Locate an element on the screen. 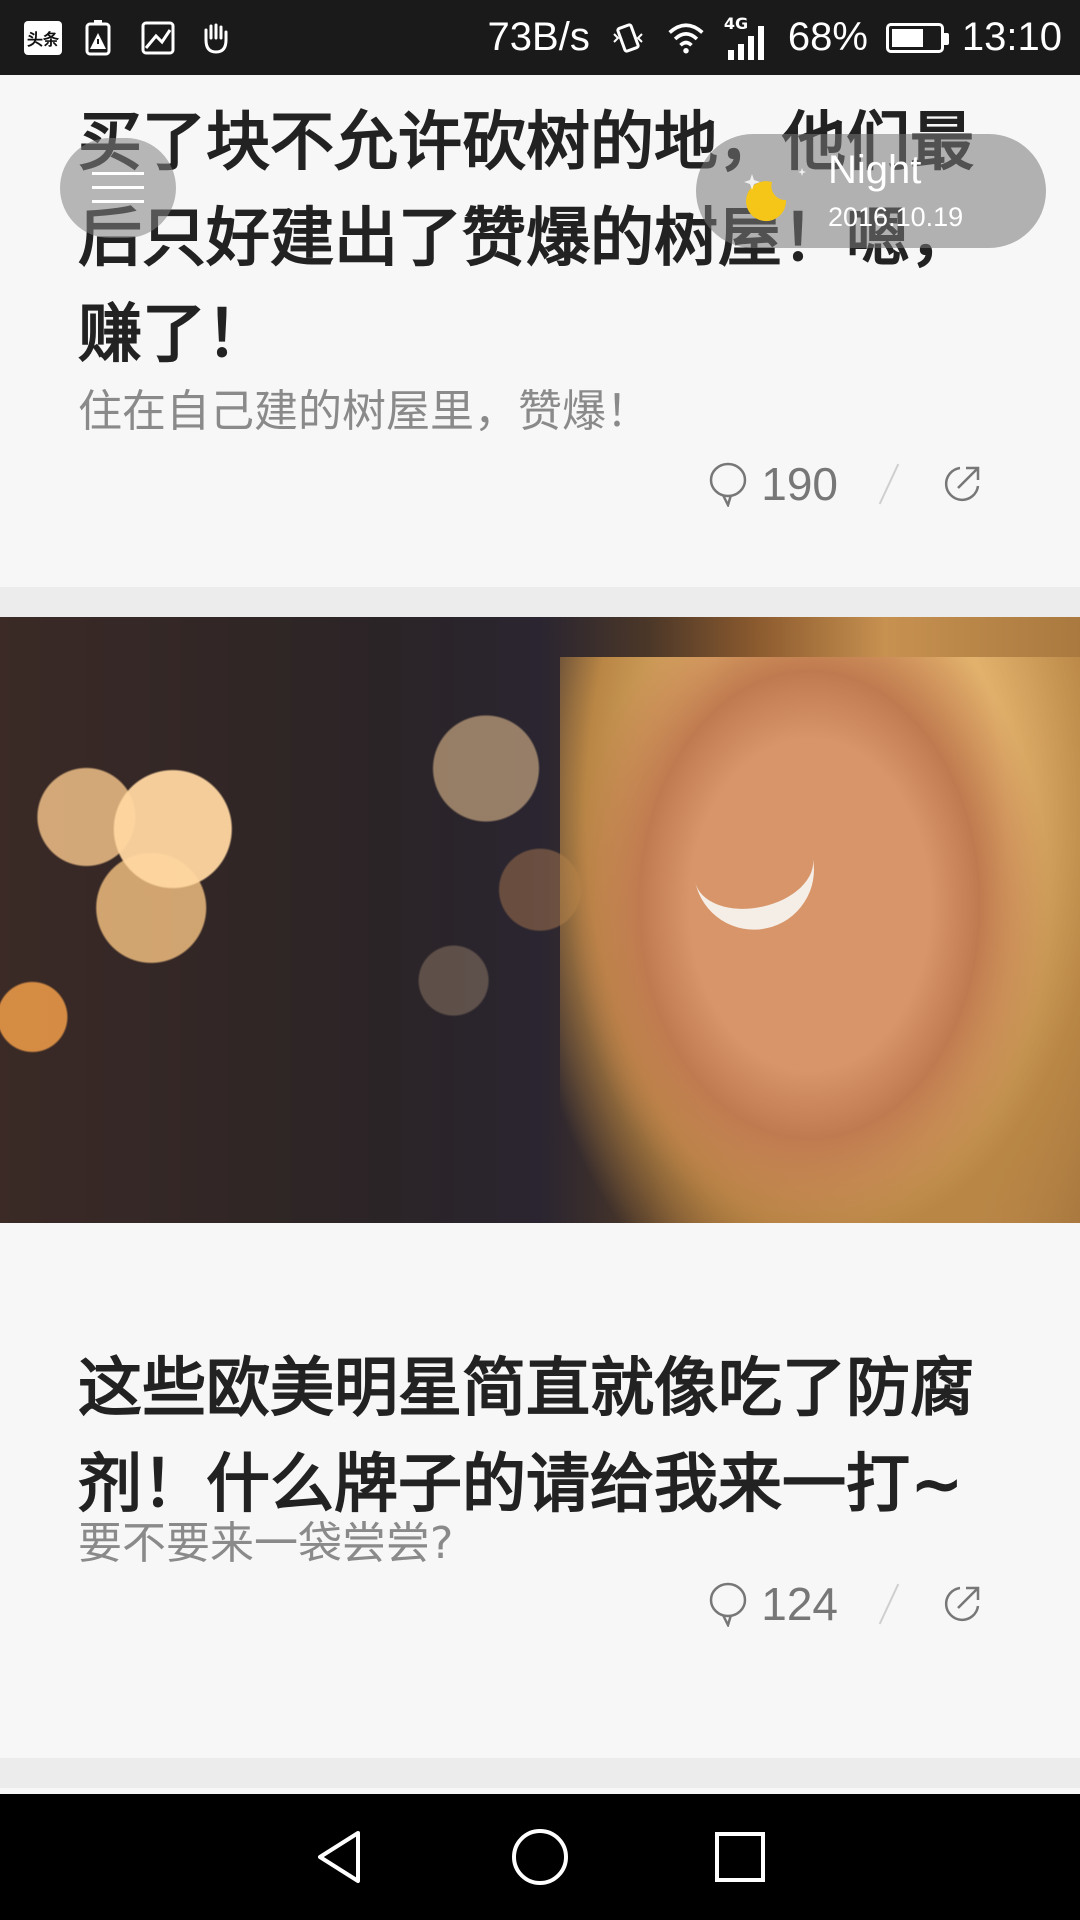  comment-button: 124 is located at coordinates (772, 1604).